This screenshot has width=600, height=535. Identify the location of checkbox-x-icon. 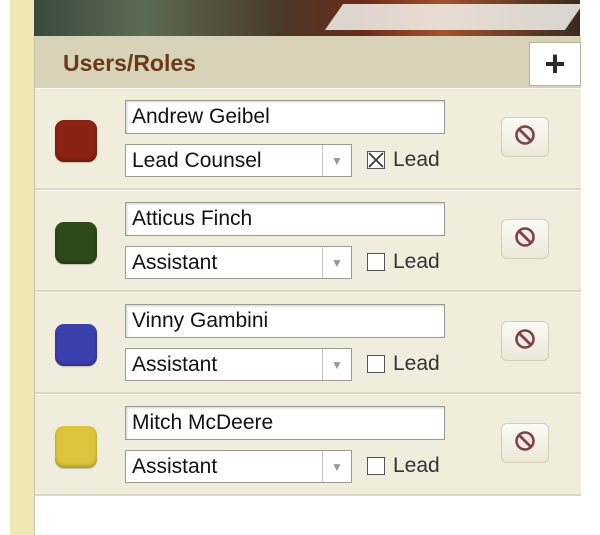
(376, 160).